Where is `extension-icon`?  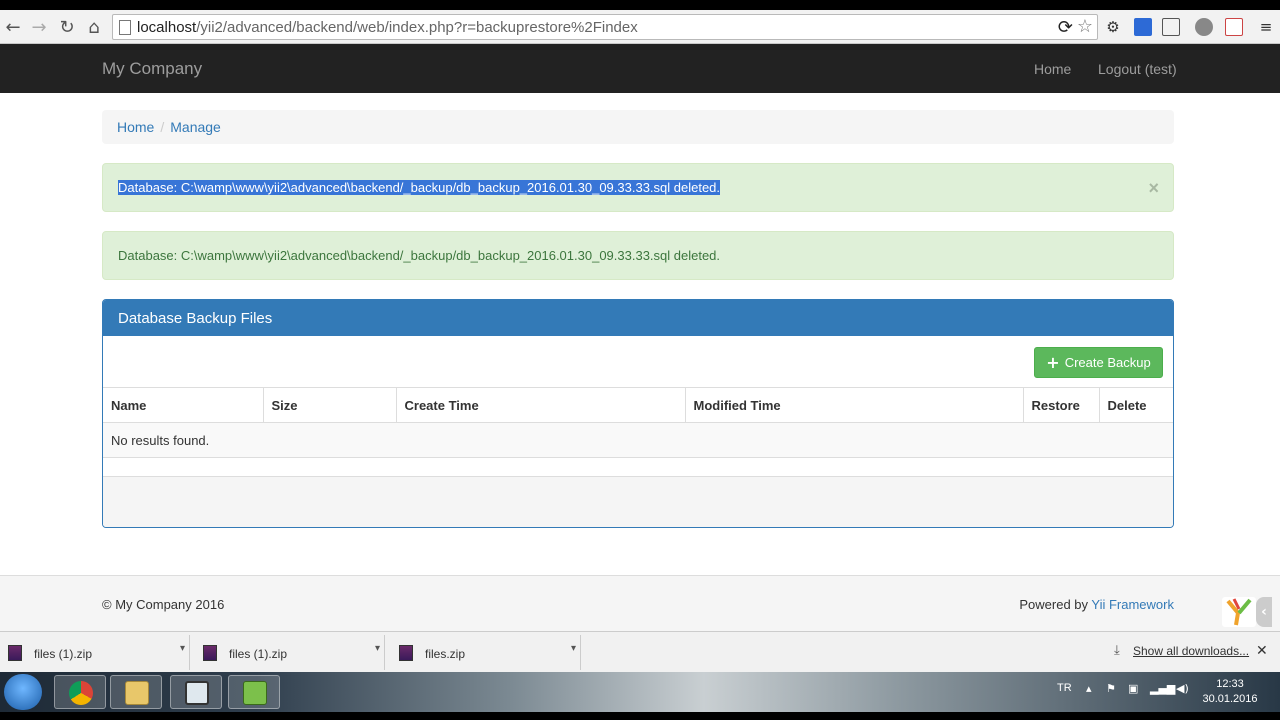
extension-icon is located at coordinates (1234, 27).